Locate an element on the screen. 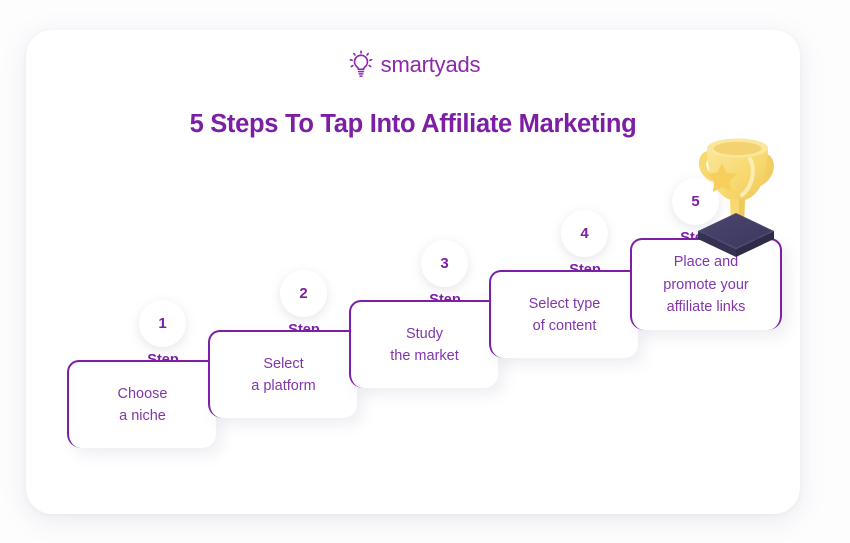 This screenshot has width=850, height=543. step-text-1: Choose a niche is located at coordinates (142, 404).